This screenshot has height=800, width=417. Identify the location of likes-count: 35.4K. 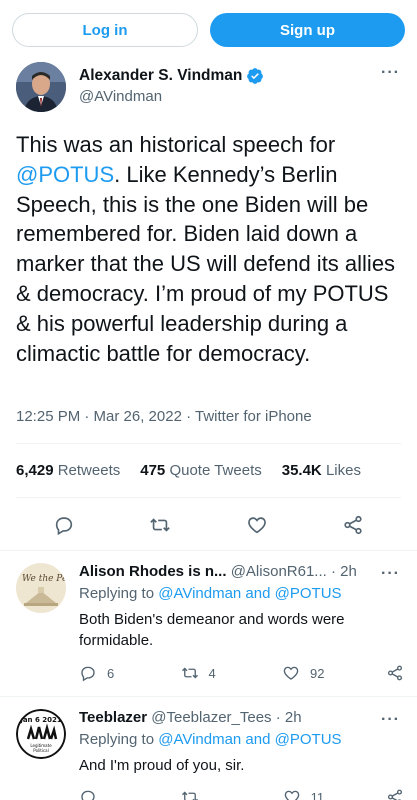
(301, 470).